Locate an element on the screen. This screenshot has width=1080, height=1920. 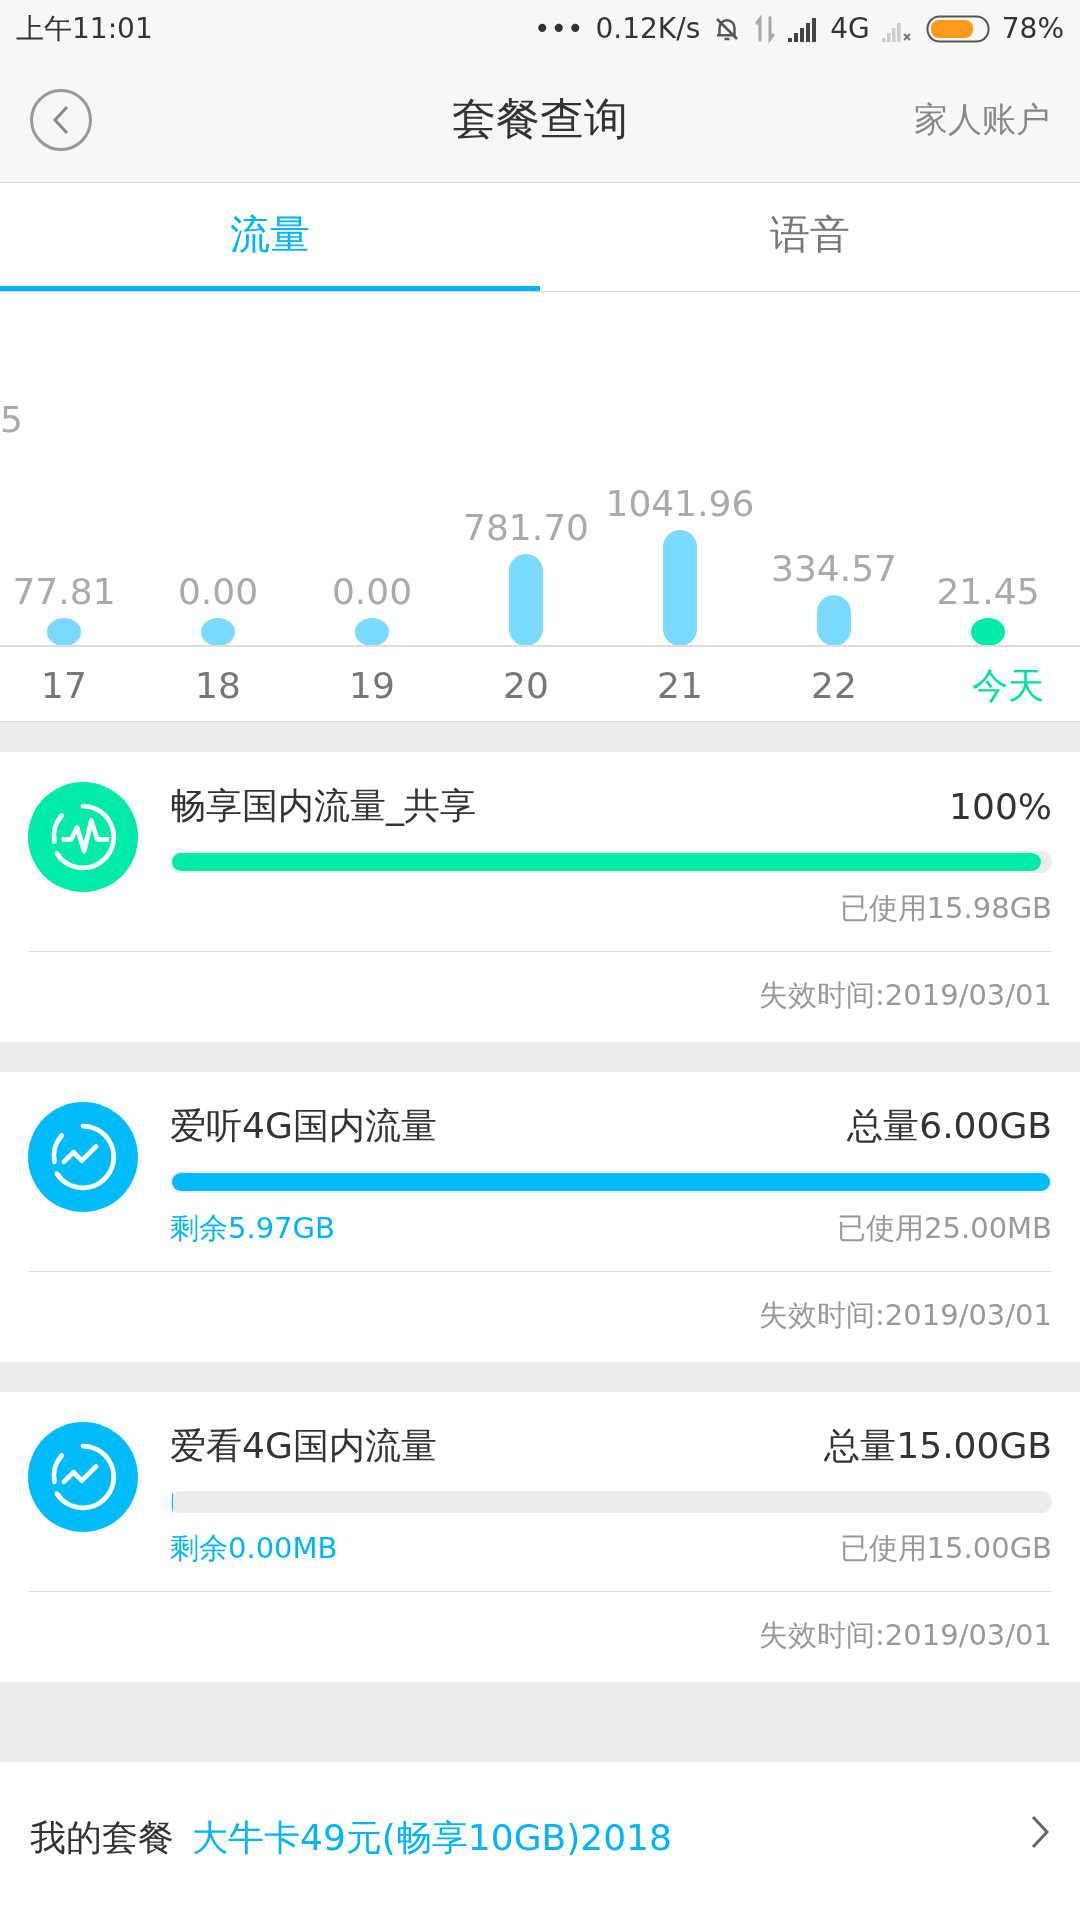
package-total: 总量15.00GB is located at coordinates (938, 1446).